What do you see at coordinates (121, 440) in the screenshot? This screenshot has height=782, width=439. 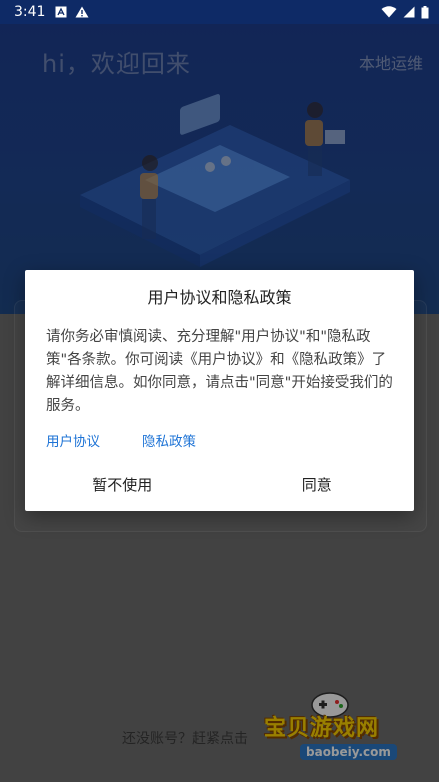 I see `dialog-links: 用户协议 隐私政策` at bounding box center [121, 440].